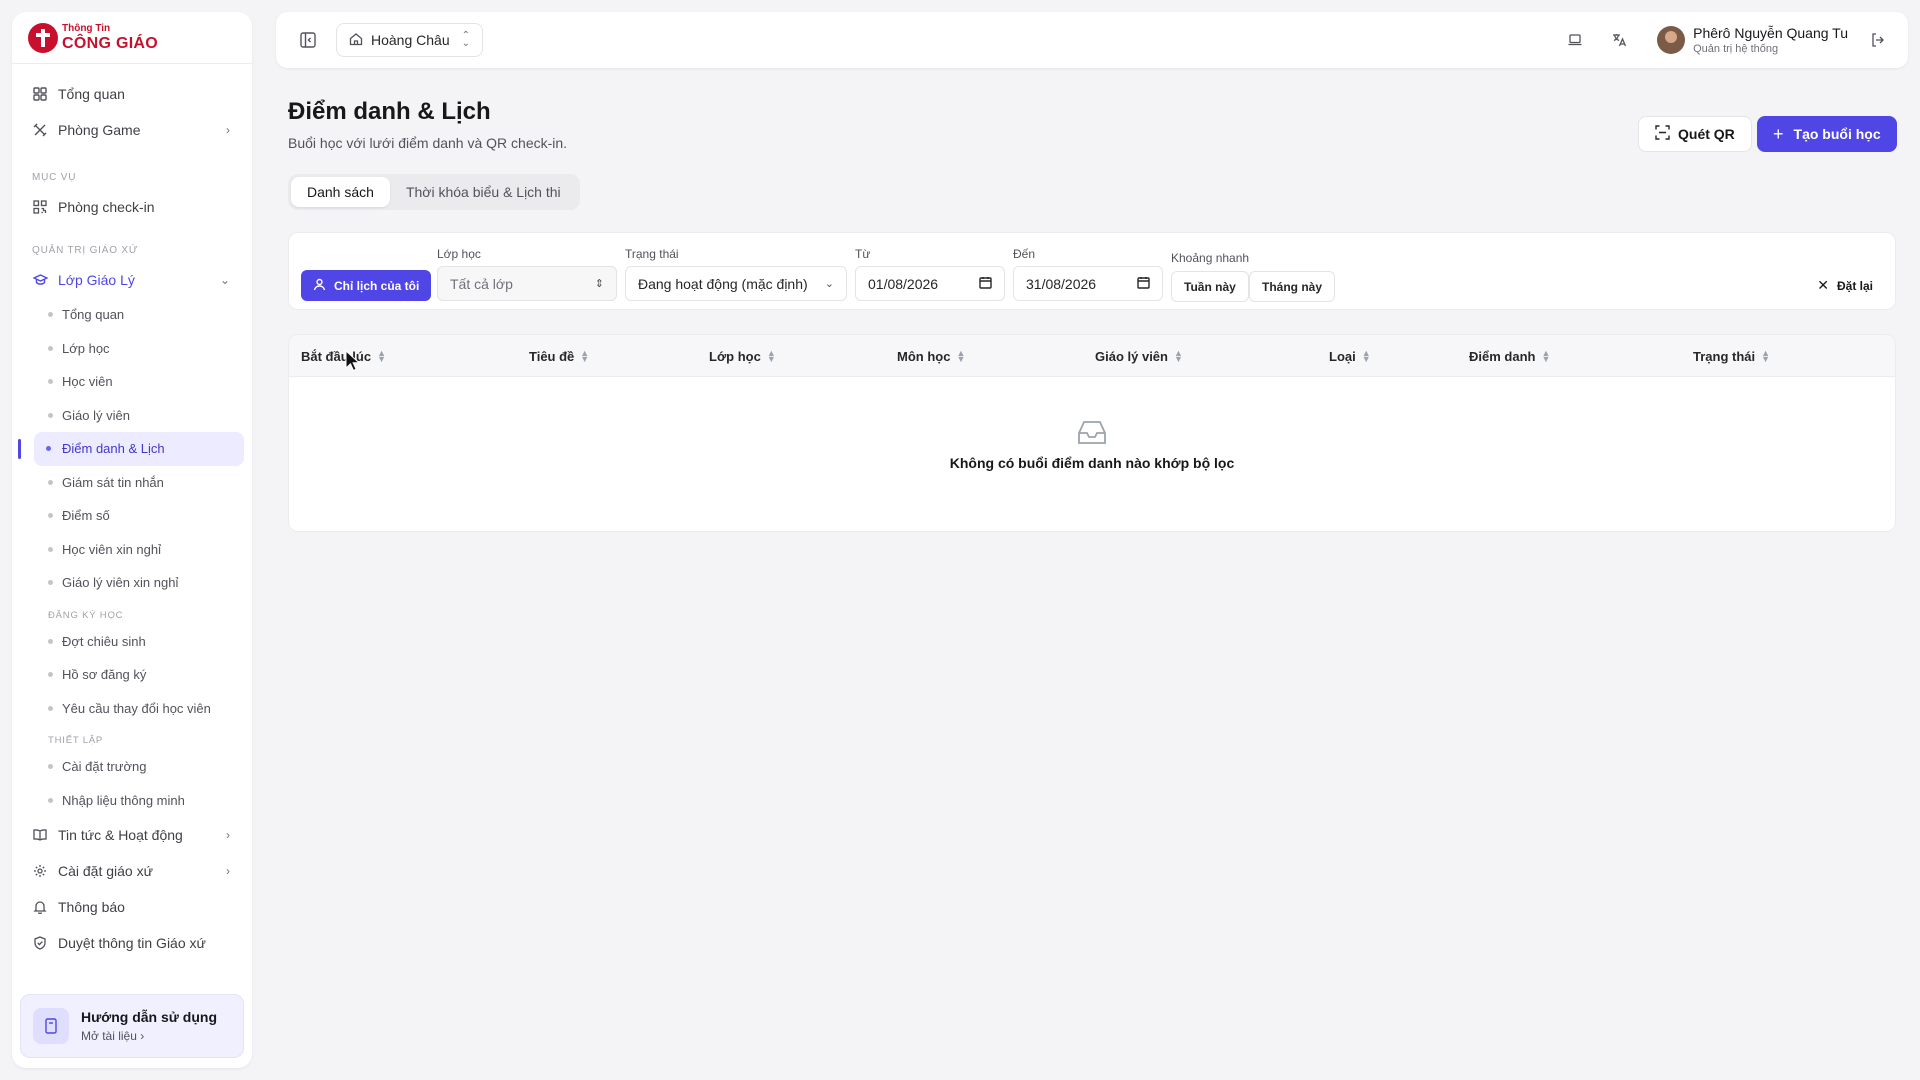 This screenshot has height=1080, width=1920. What do you see at coordinates (1342, 356) in the screenshot?
I see `column-label: Loại` at bounding box center [1342, 356].